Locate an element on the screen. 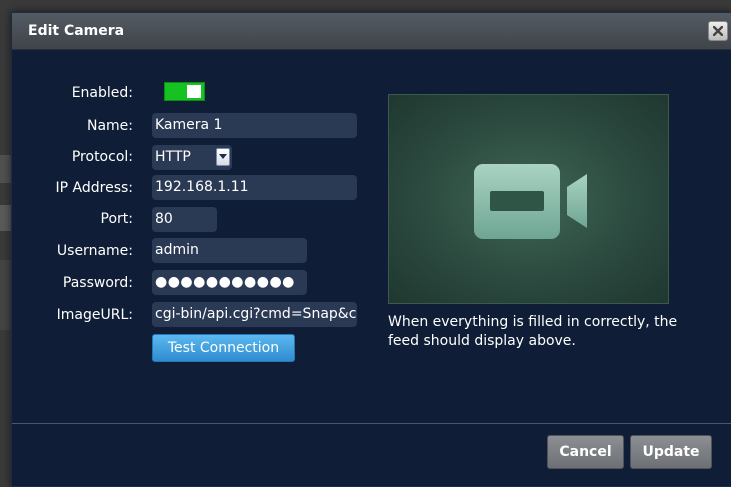  test-connection-button: Test Connection is located at coordinates (223, 348).